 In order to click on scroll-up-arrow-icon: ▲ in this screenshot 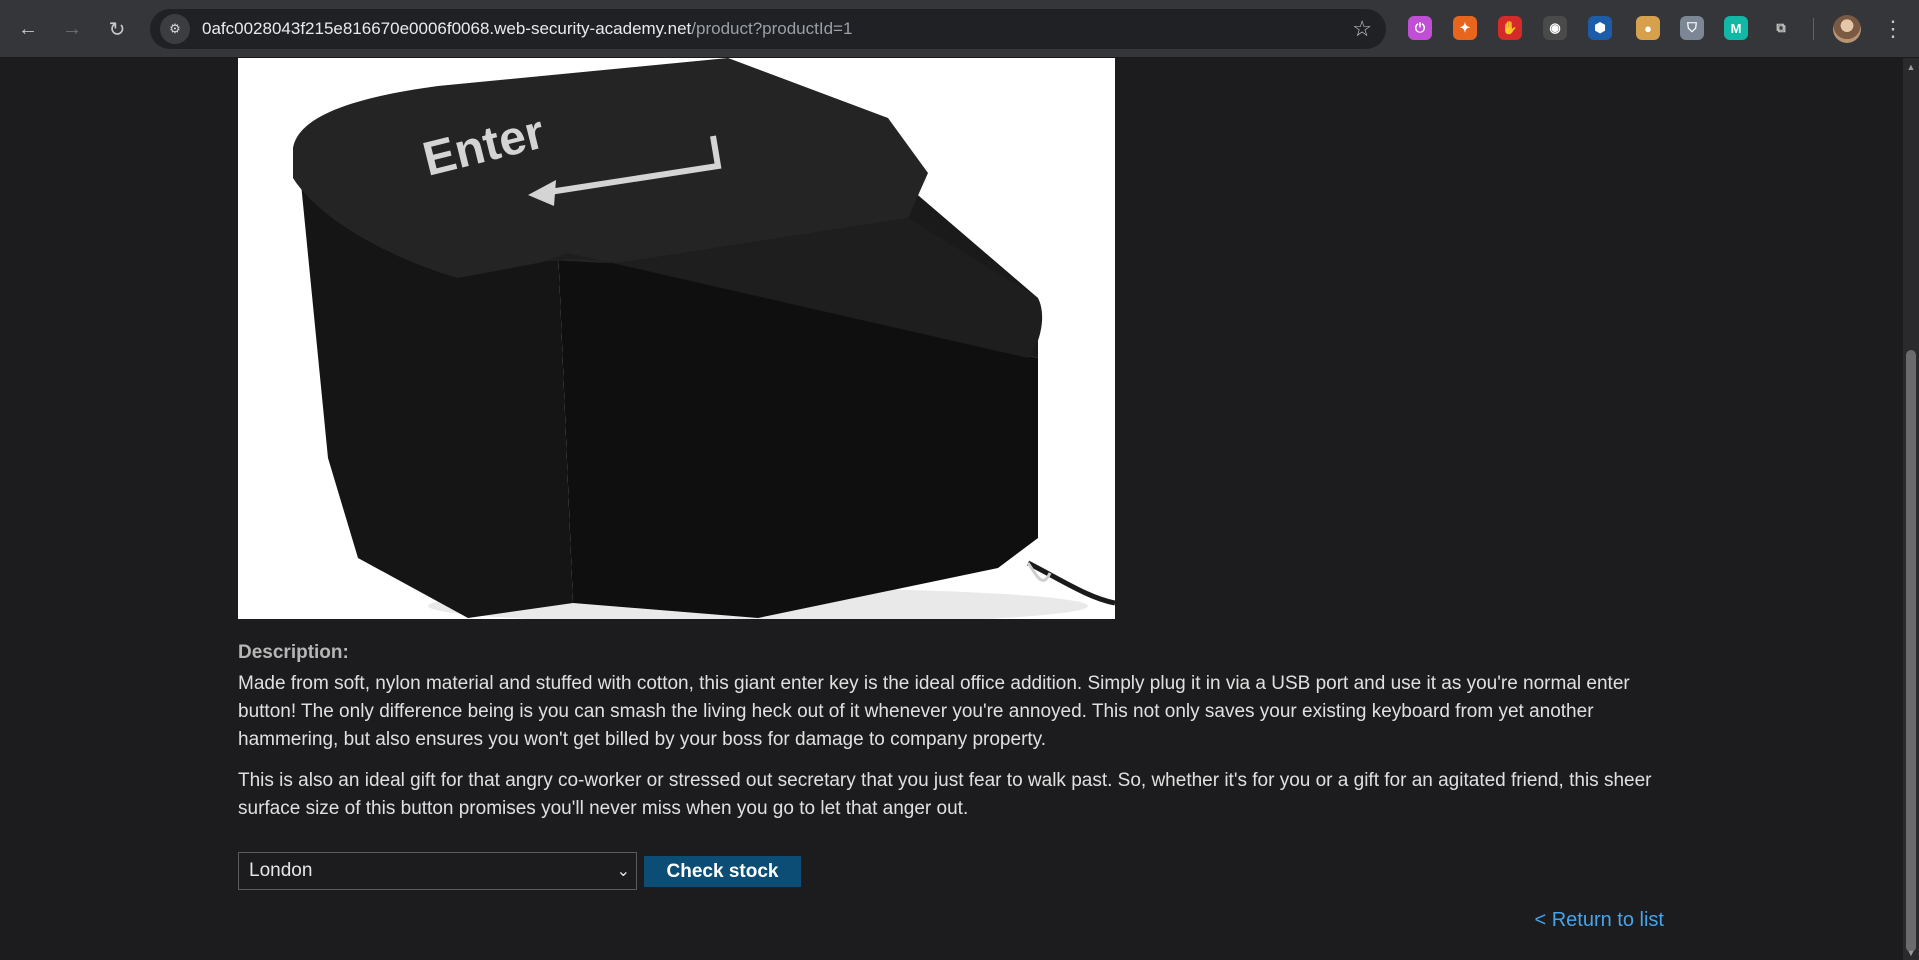, I will do `click(1911, 67)`.